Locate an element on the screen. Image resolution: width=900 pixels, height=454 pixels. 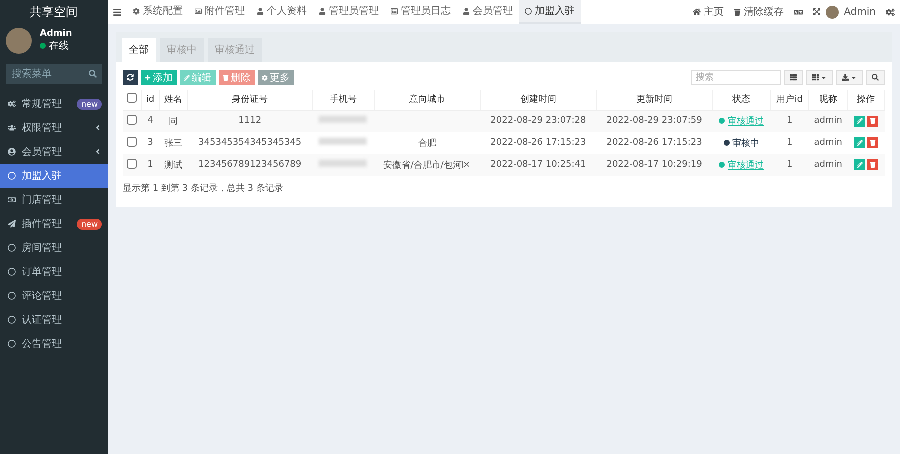
export-button is located at coordinates (849, 77).